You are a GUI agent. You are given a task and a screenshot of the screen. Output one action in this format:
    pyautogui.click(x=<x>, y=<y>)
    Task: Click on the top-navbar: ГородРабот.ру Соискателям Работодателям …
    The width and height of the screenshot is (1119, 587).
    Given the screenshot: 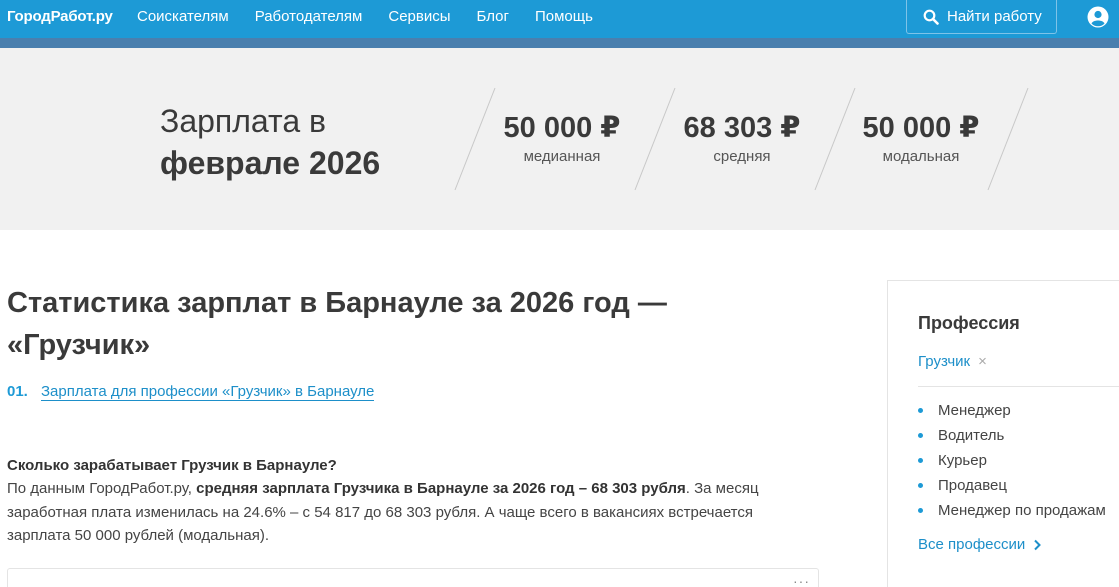 What is the action you would take?
    pyautogui.click(x=559, y=19)
    